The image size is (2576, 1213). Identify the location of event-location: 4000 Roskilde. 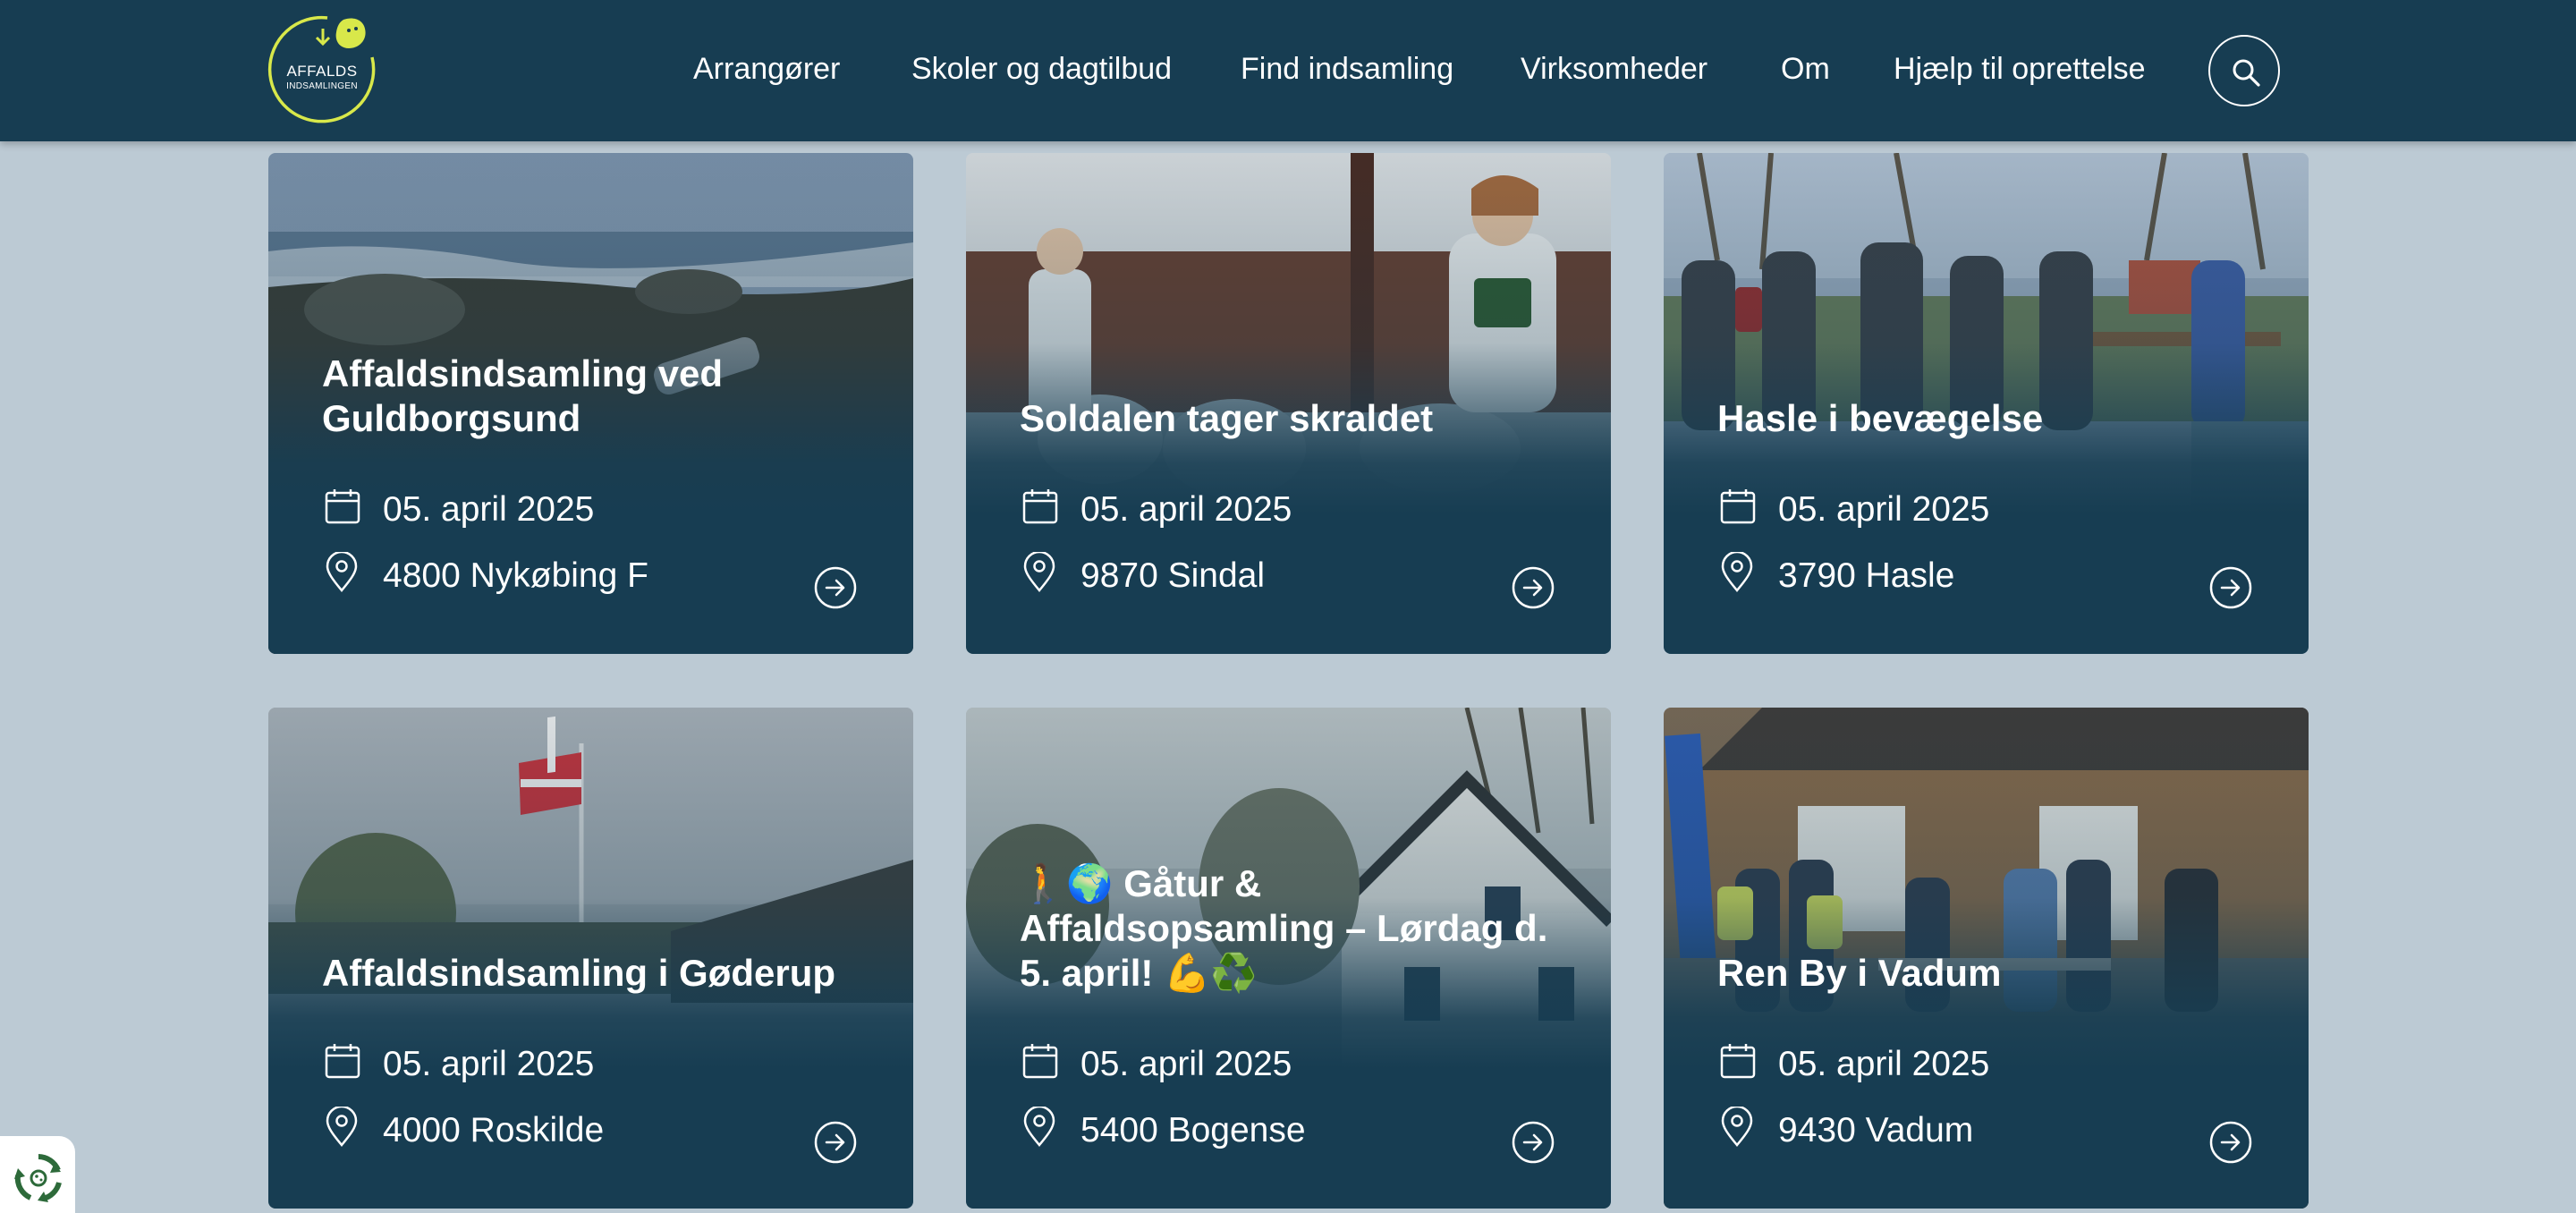
(494, 1130).